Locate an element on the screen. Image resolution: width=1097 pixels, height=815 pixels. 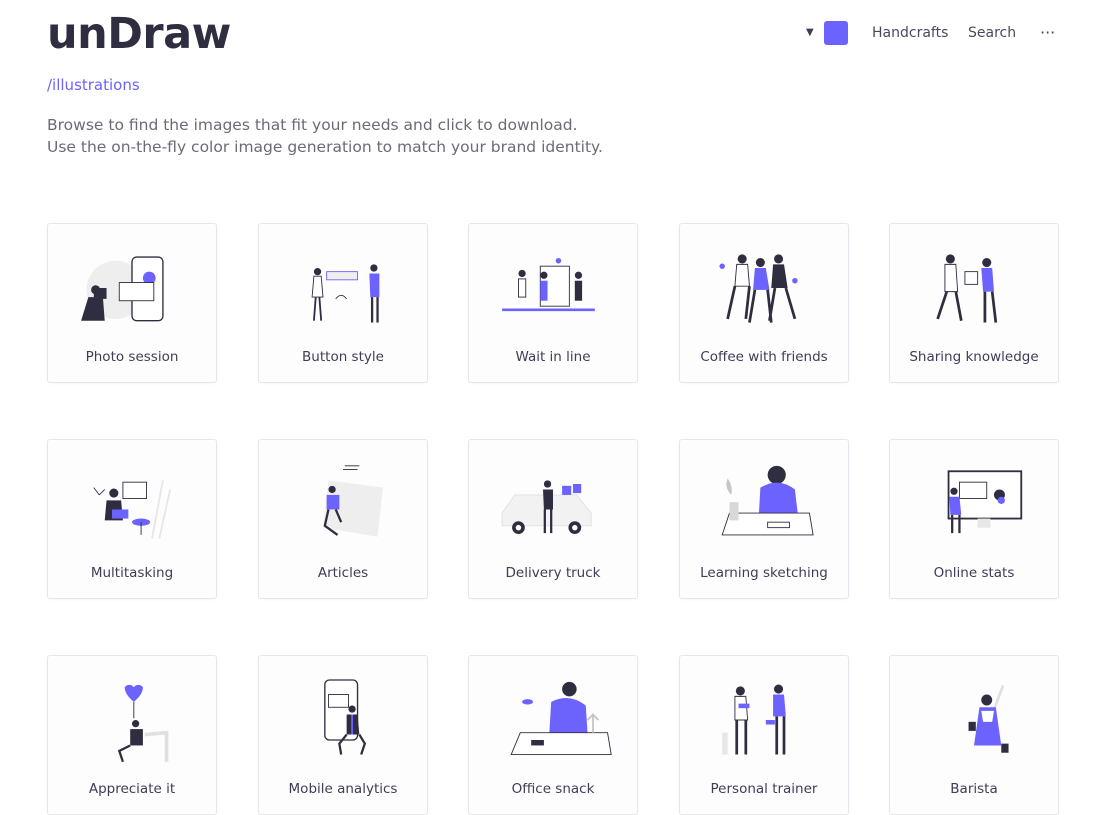
illustration-card-delivery-truck: Delivery truck is located at coordinates (553, 519).